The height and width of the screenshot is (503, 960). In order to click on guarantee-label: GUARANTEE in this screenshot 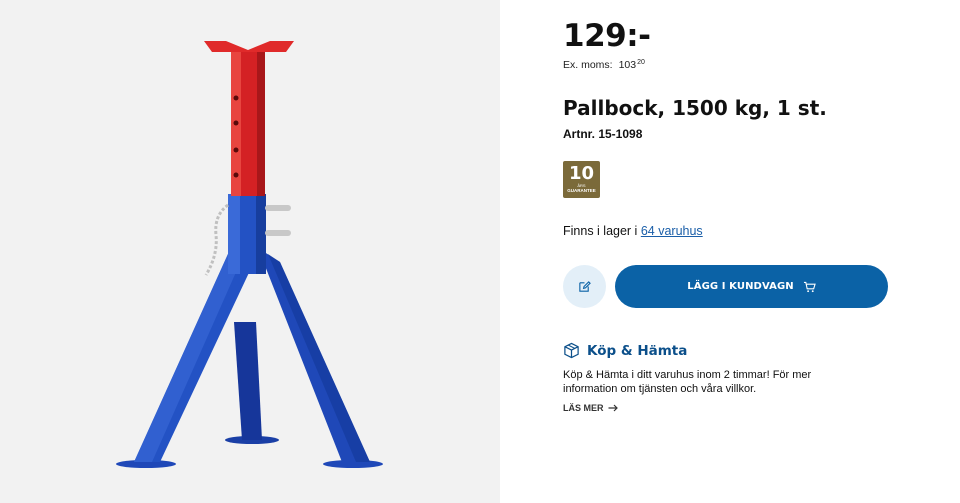, I will do `click(581, 190)`.